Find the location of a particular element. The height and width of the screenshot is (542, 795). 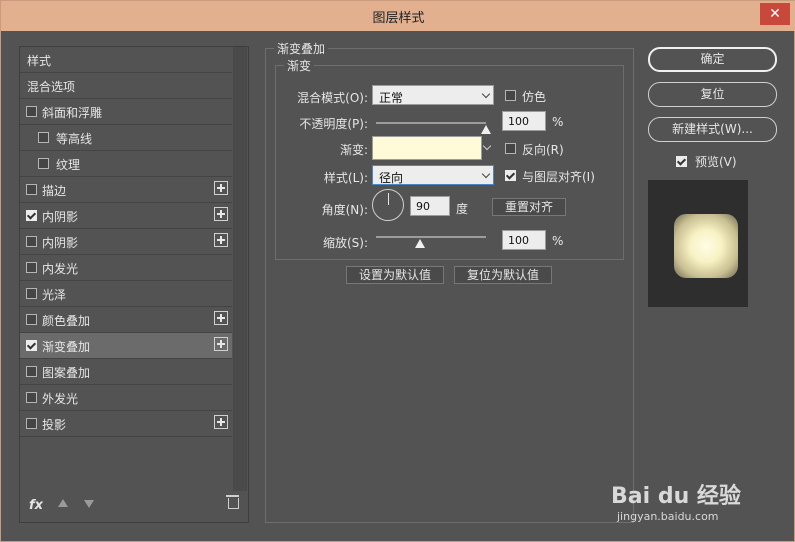

opacity-slider is located at coordinates (431, 123).